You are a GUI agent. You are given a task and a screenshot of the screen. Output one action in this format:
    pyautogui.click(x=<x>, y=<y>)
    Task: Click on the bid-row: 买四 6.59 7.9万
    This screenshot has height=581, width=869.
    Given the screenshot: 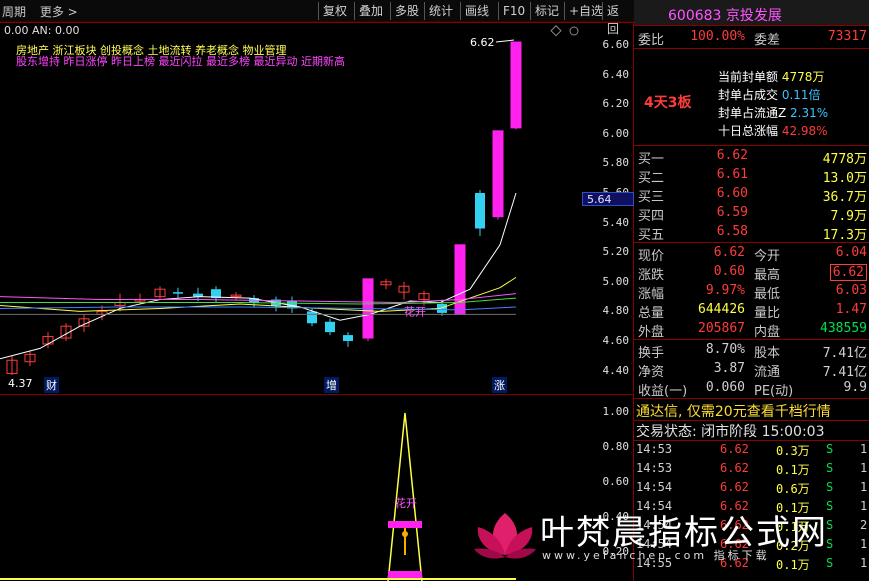 What is the action you would take?
    pyautogui.click(x=751, y=214)
    